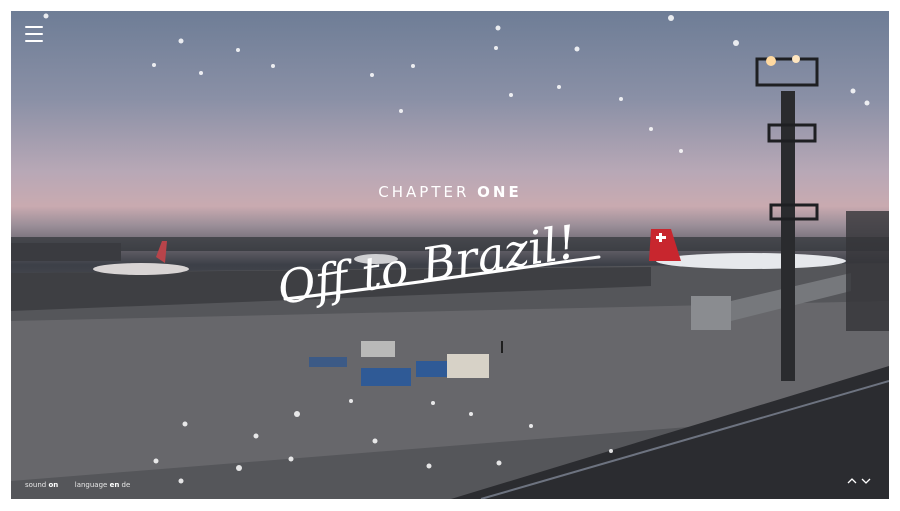 The image size is (900, 511). Describe the element at coordinates (91, 485) in the screenshot. I see `language-label: language` at that location.